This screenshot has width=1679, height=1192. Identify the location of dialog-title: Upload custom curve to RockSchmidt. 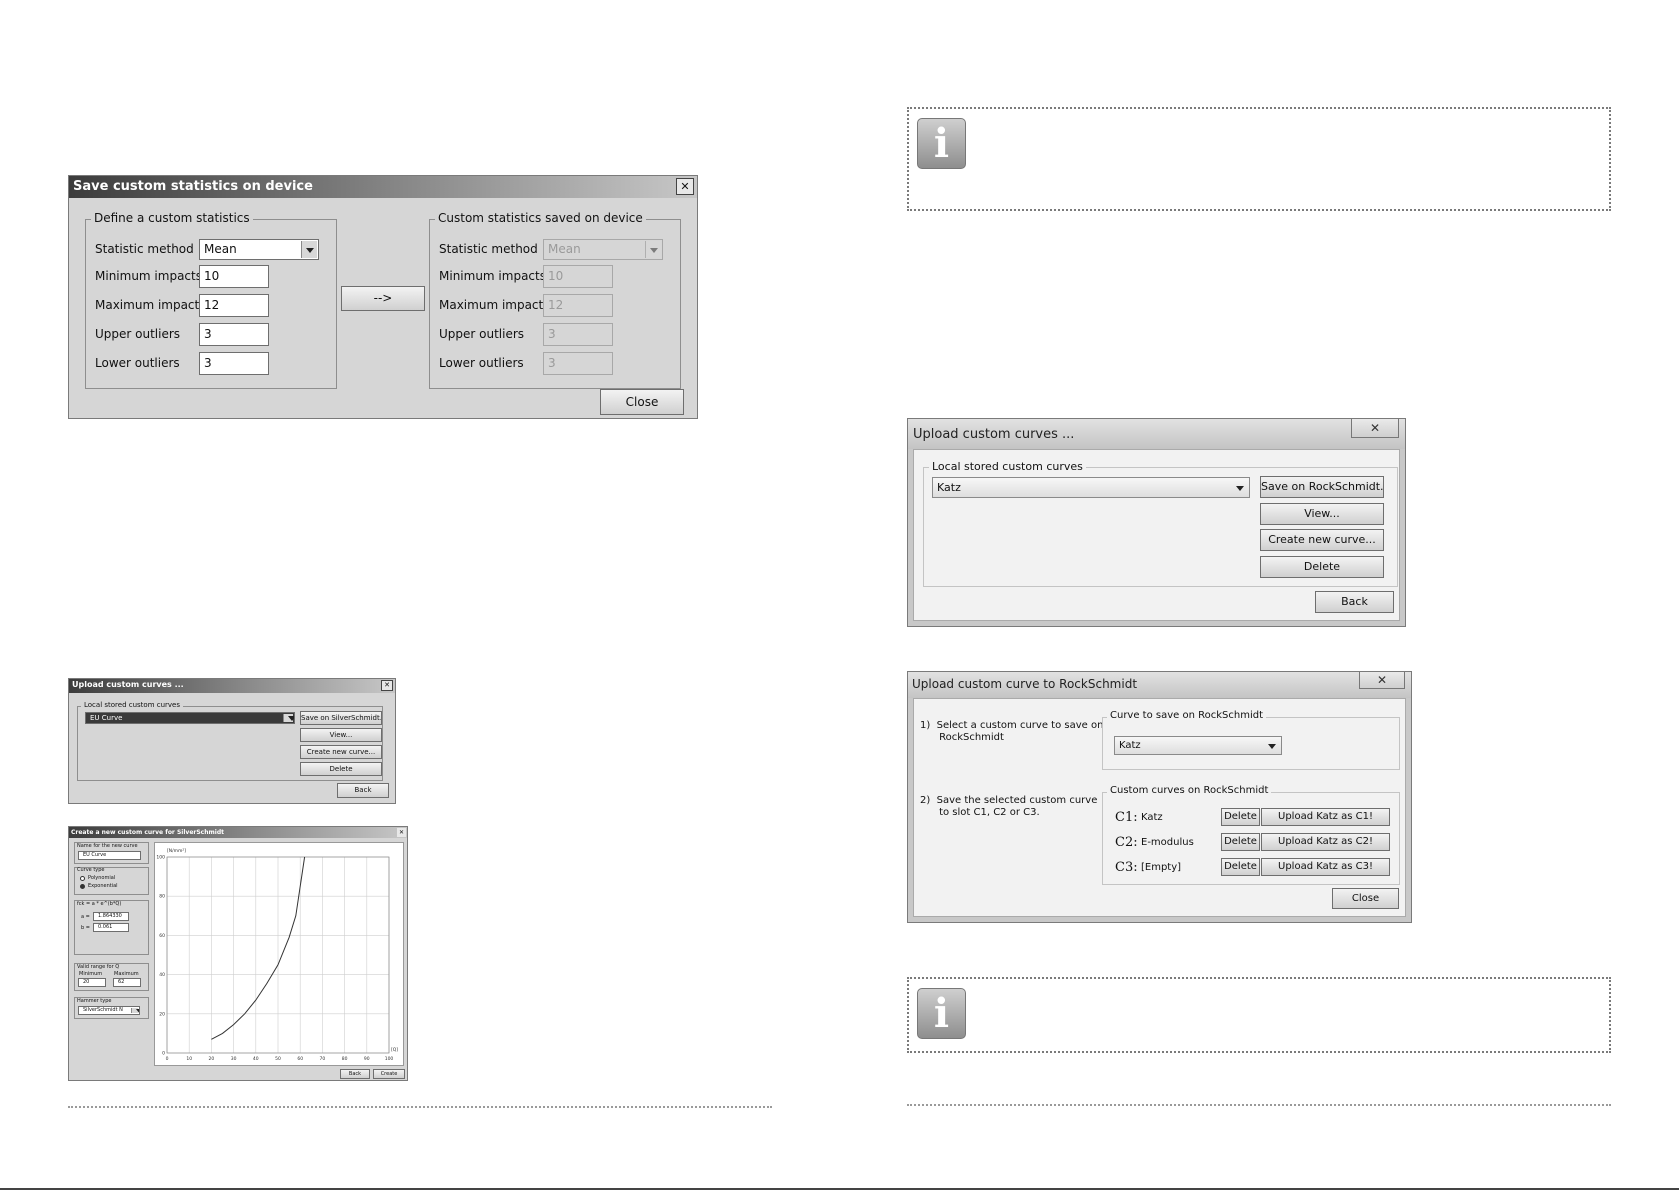
(1025, 684).